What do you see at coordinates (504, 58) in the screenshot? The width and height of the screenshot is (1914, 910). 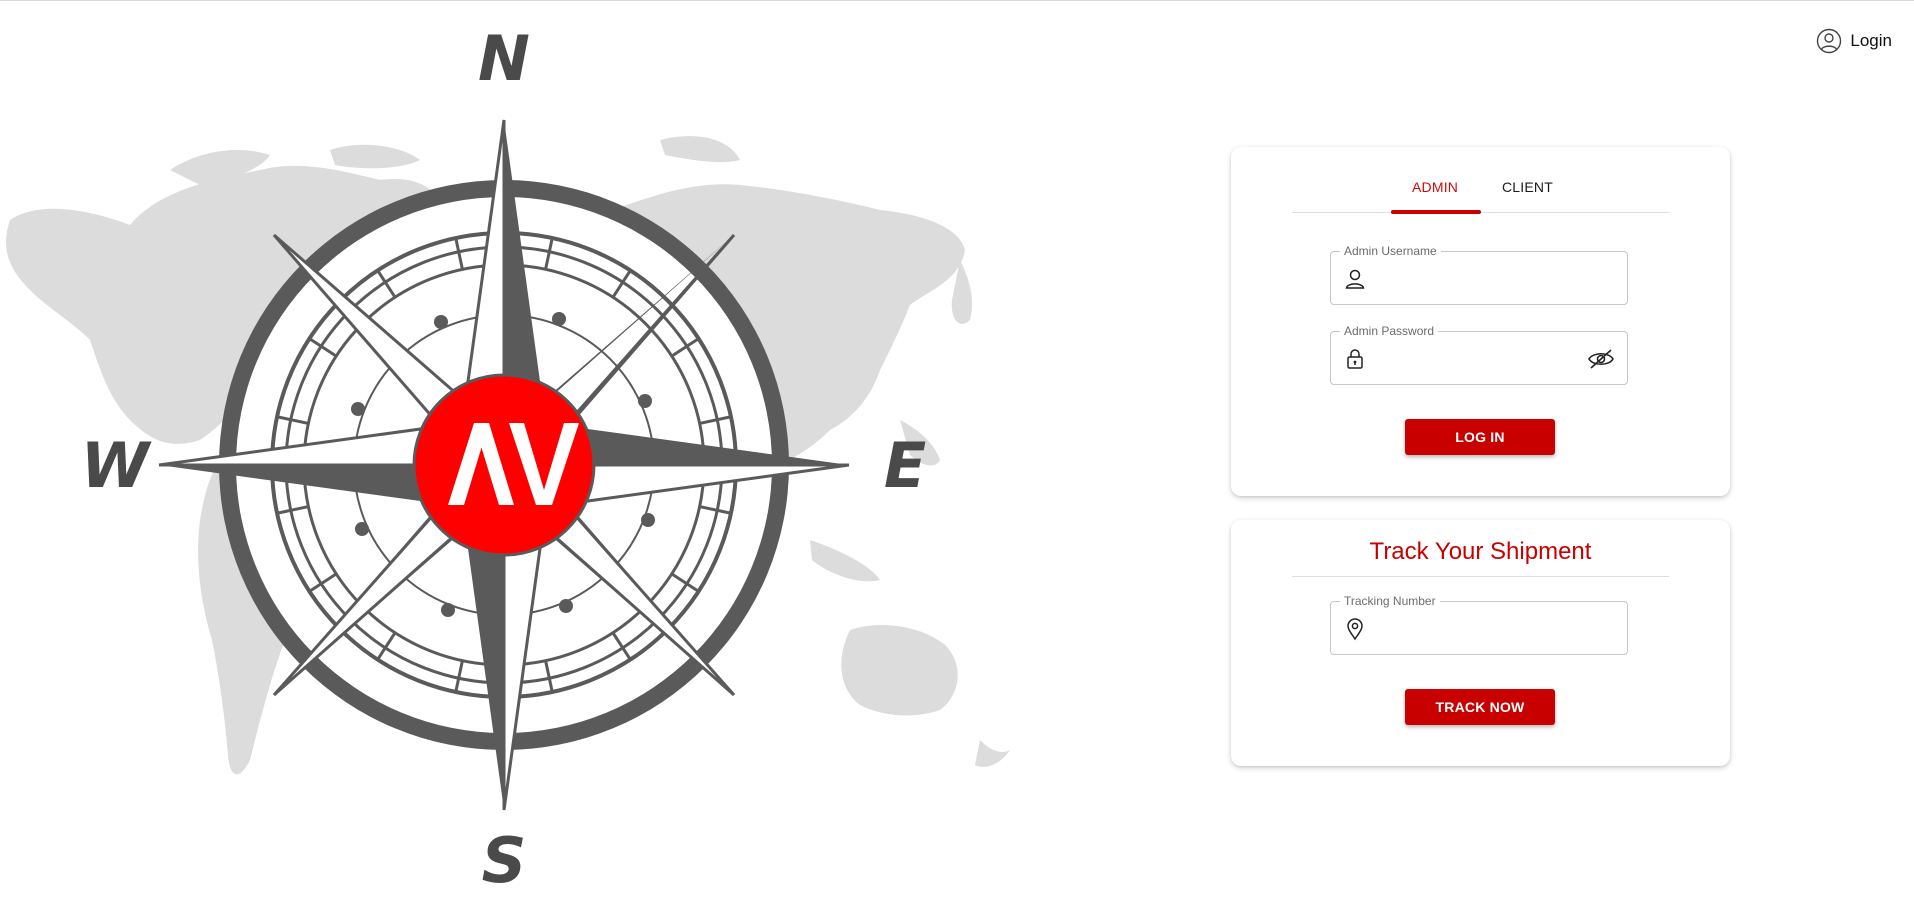 I see `compass-north-label: N` at bounding box center [504, 58].